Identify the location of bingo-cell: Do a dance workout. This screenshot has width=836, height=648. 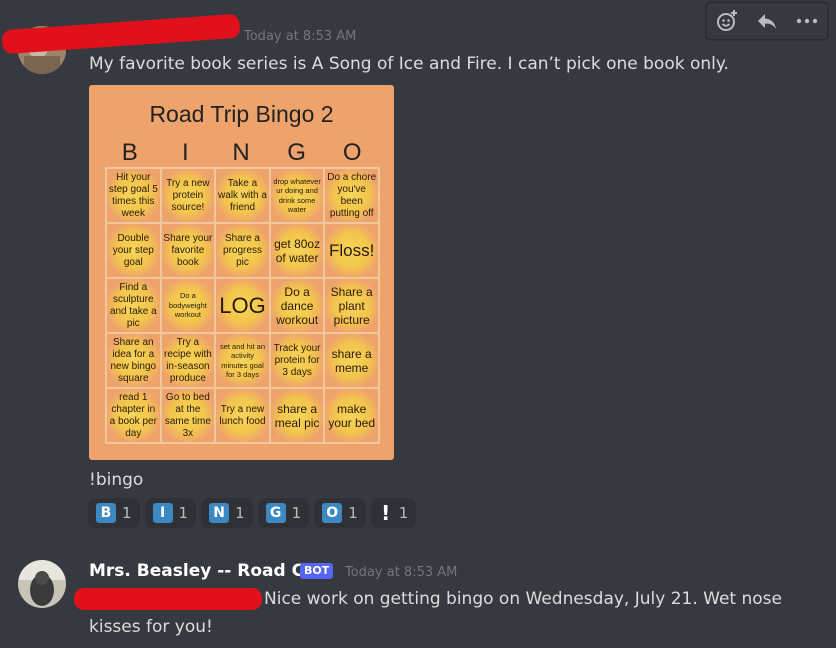
(297, 305).